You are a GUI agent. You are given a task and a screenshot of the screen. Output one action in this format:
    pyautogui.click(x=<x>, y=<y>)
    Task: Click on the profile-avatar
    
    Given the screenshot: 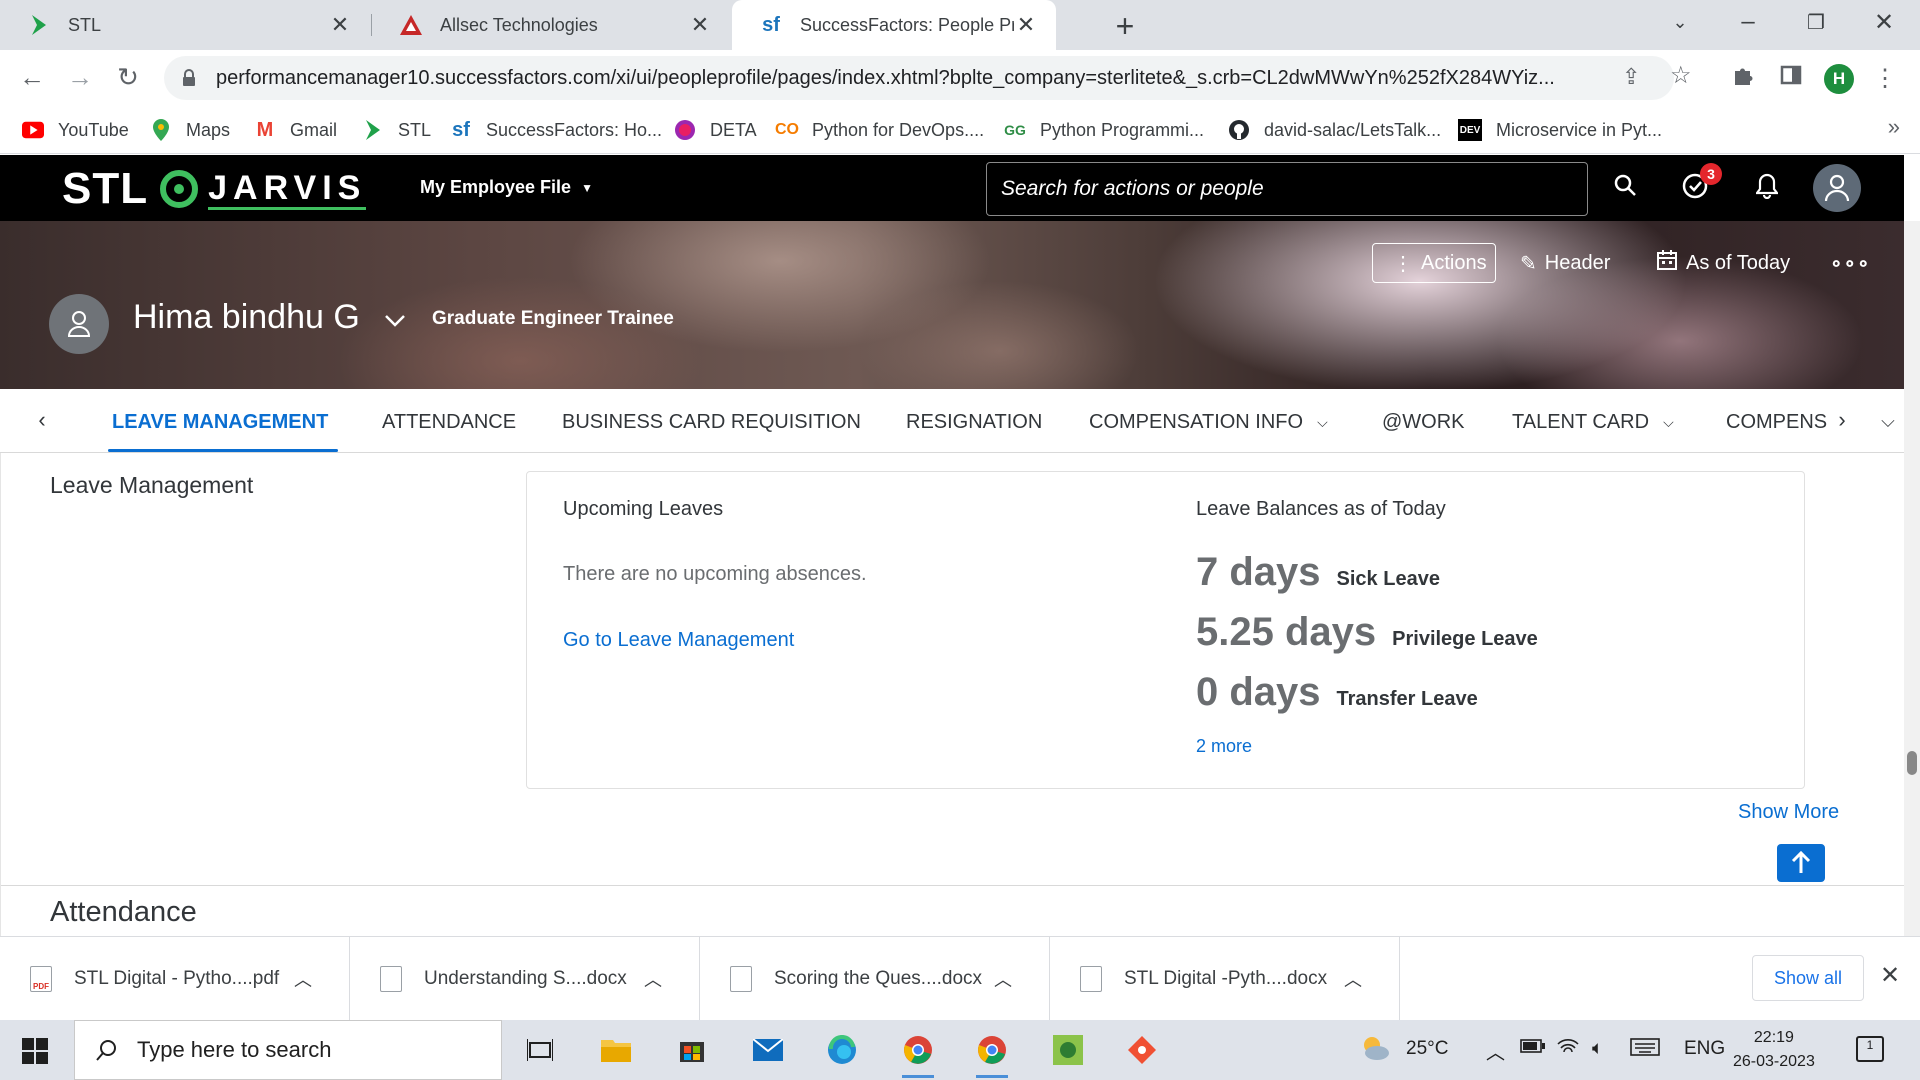 What is the action you would take?
    pyautogui.click(x=79, y=324)
    